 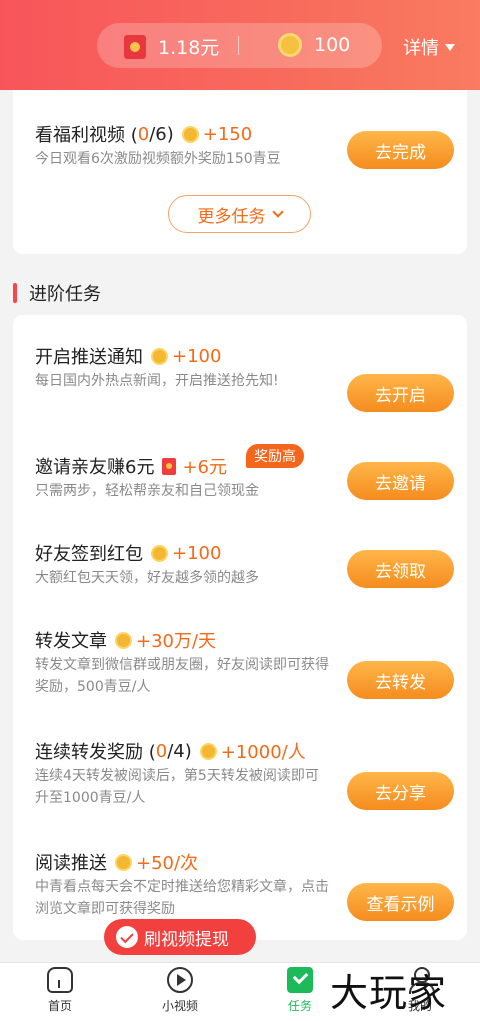 What do you see at coordinates (95, 467) in the screenshot?
I see `task-title-text: 邀请亲友赚6元` at bounding box center [95, 467].